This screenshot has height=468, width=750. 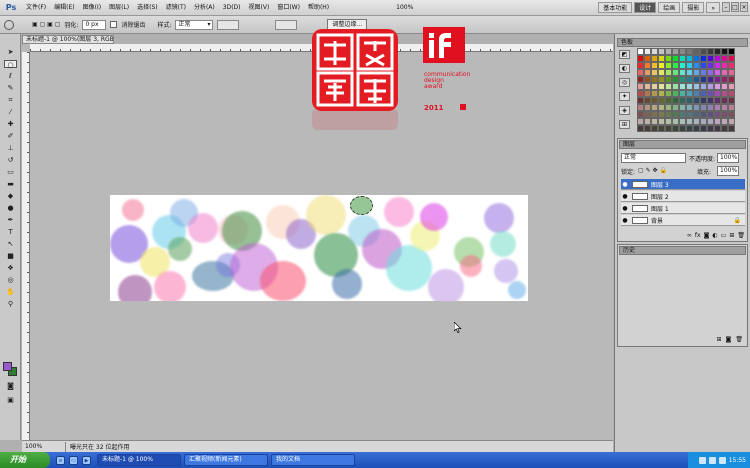 I want to click on delete-state-icon: 🗑, so click(x=739, y=339).